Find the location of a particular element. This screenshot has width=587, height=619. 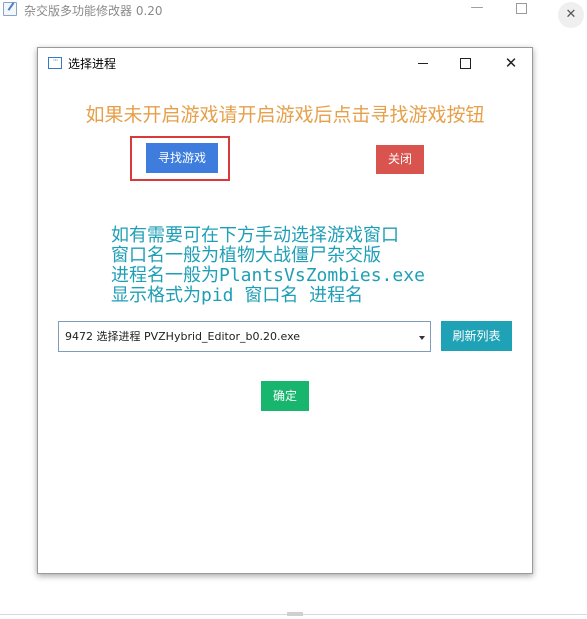

background-close-button: ✕ is located at coordinates (571, 15).